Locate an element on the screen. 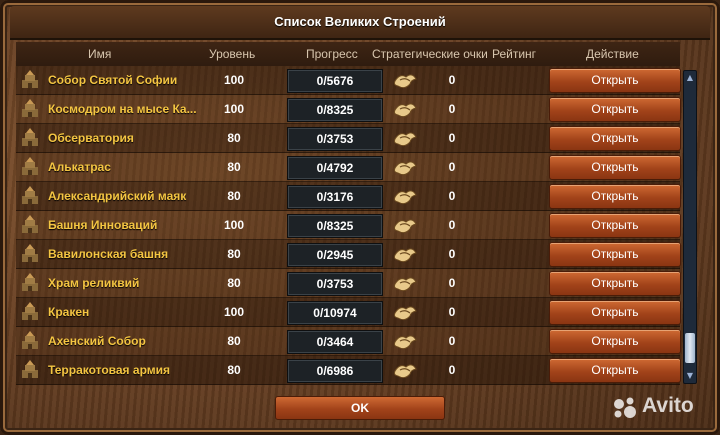 Image resolution: width=720 pixels, height=435 pixels. row-divider is located at coordinates (348, 384).